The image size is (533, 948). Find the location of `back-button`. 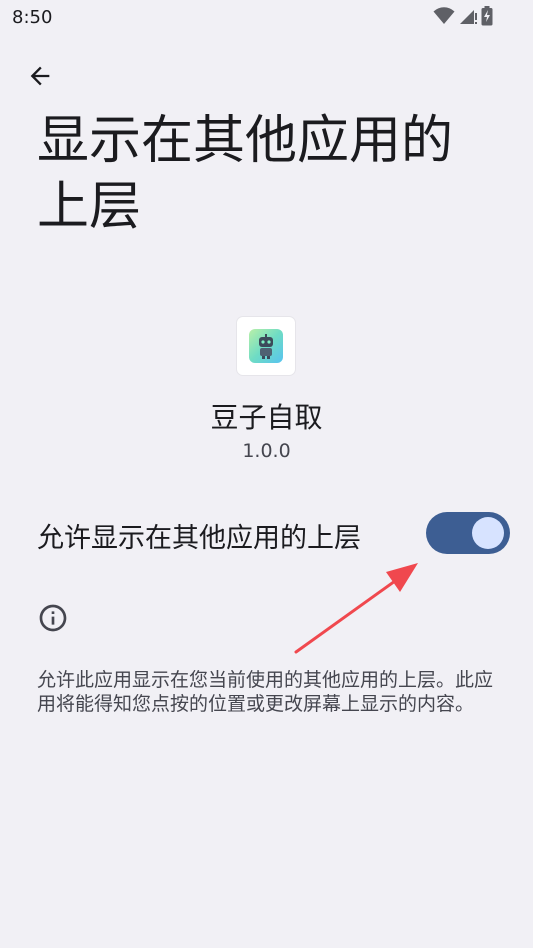

back-button is located at coordinates (40, 78).